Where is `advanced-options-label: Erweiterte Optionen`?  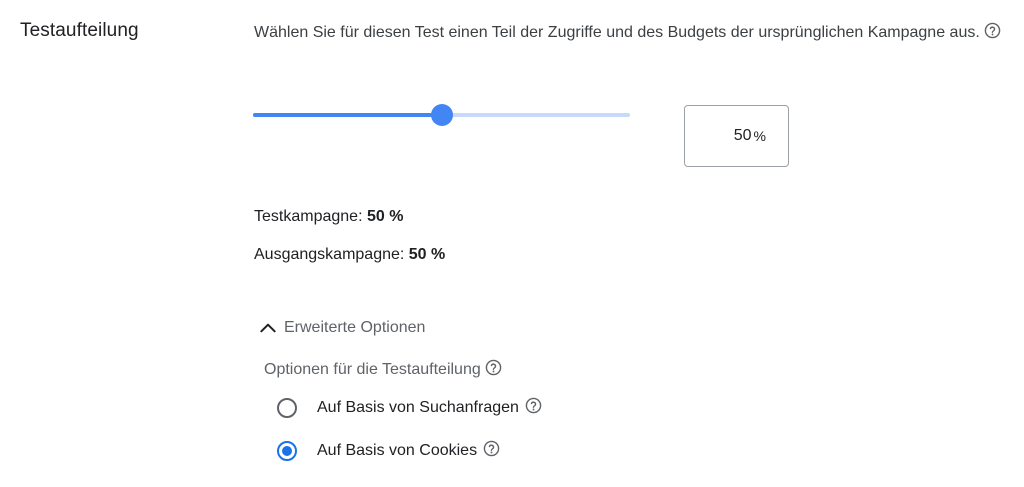
advanced-options-label: Erweiterte Optionen is located at coordinates (355, 327).